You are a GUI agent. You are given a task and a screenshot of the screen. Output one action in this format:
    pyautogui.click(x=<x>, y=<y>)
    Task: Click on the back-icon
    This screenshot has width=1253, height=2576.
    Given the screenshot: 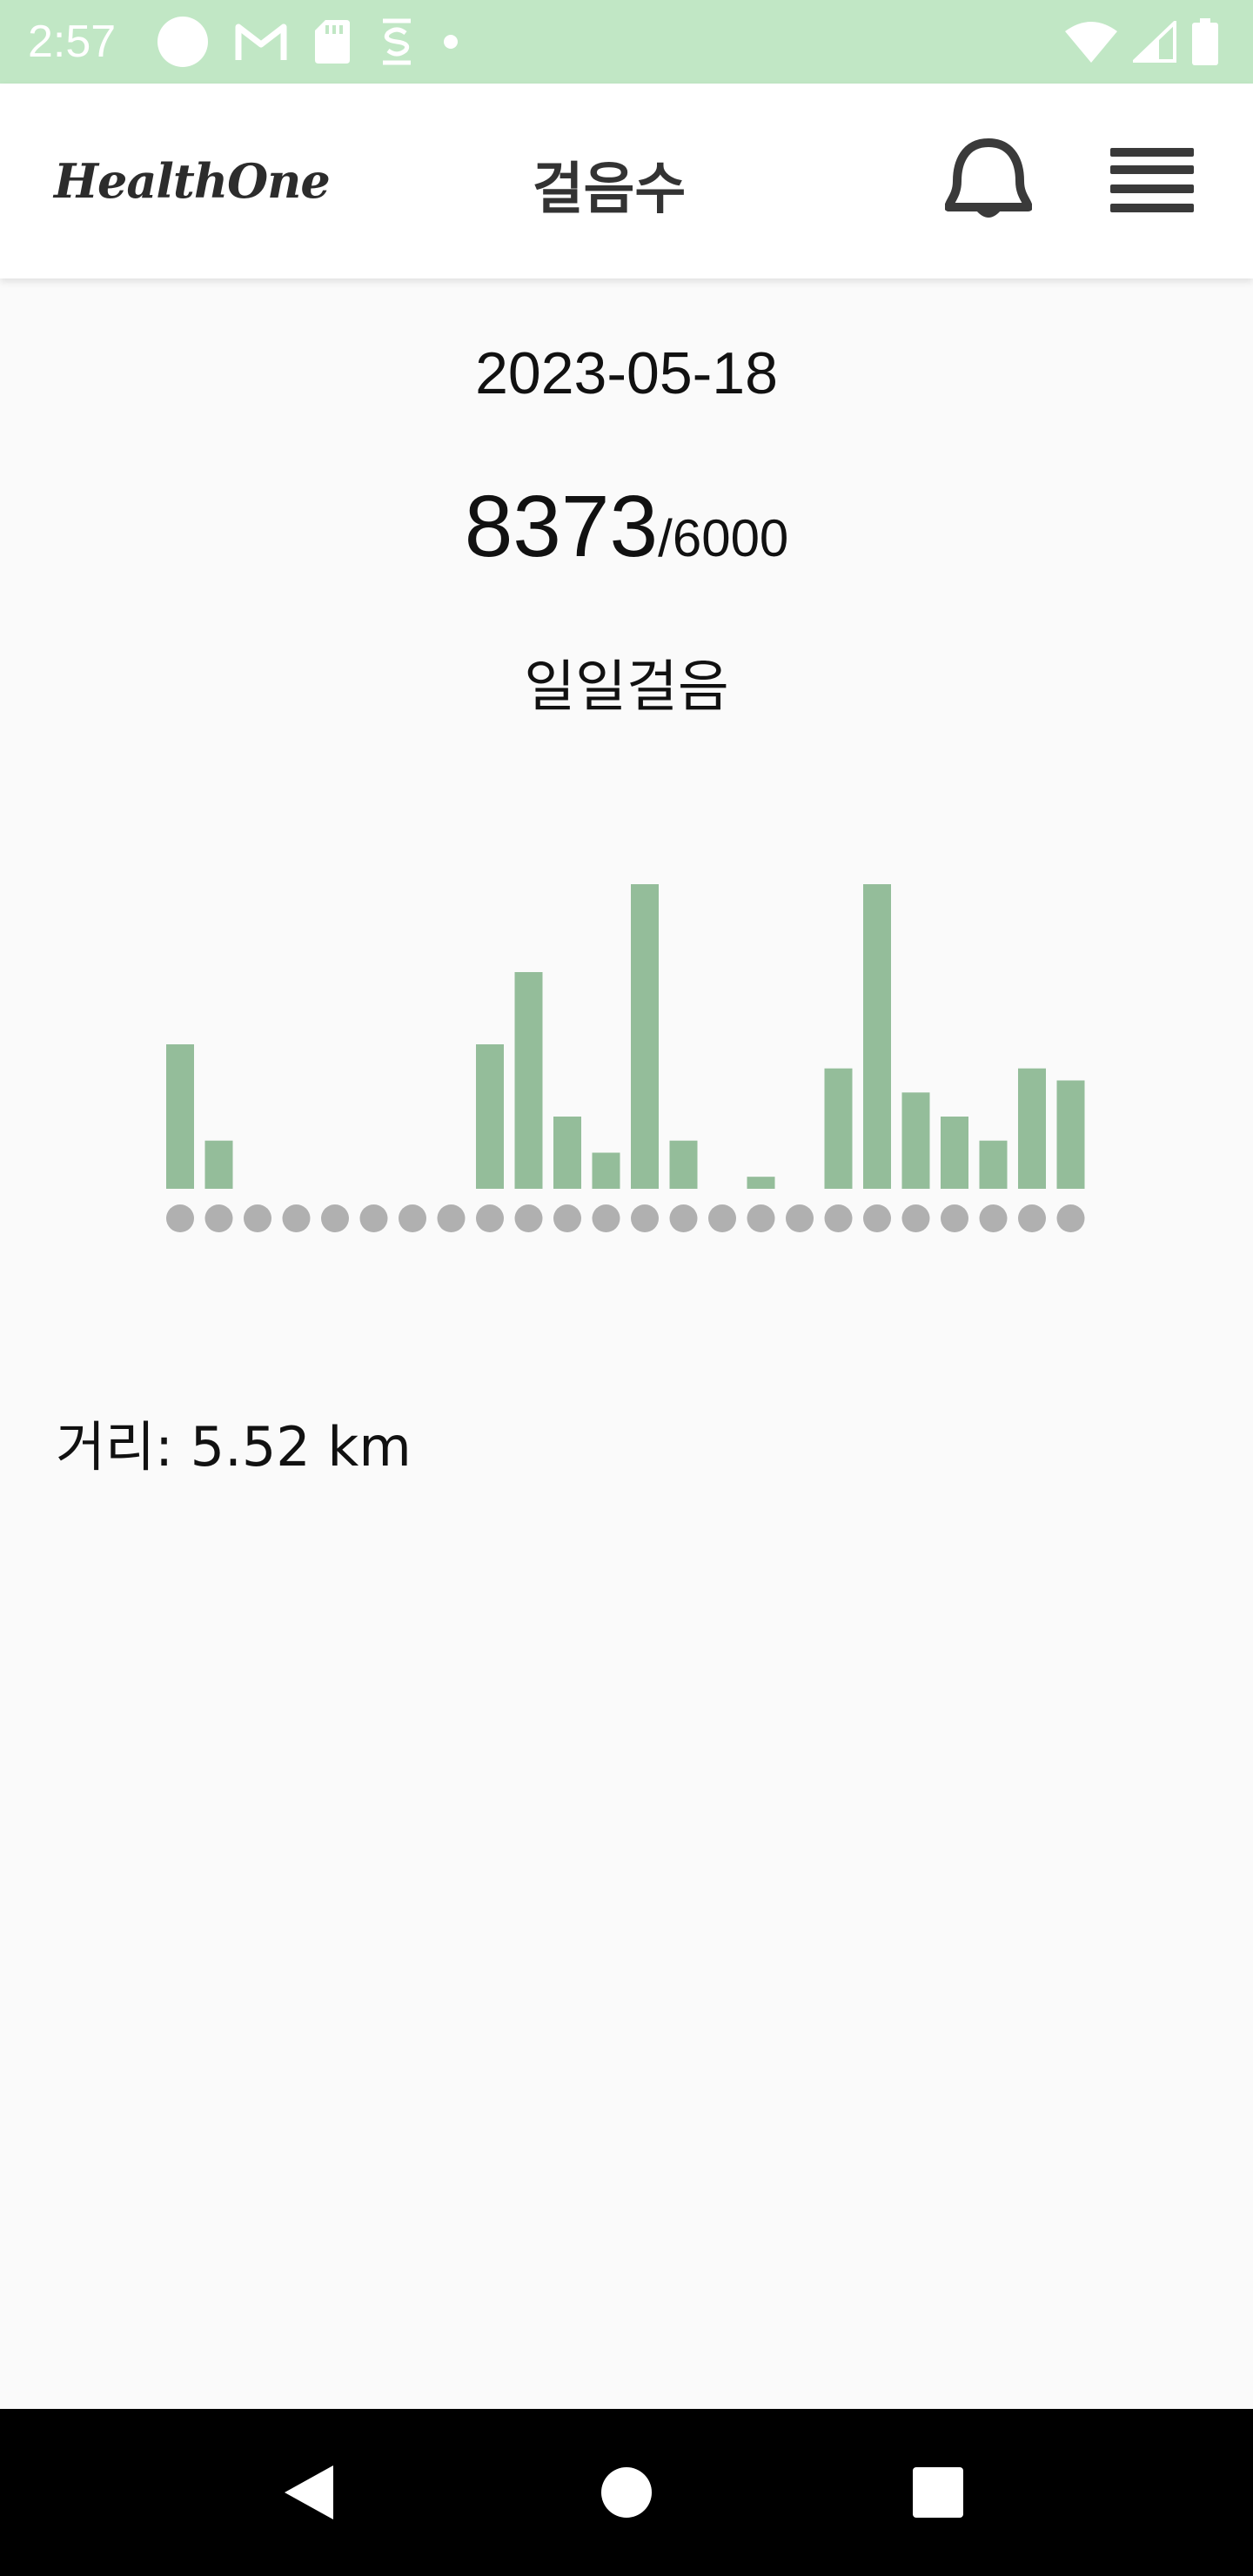 What is the action you would take?
    pyautogui.click(x=309, y=2492)
    